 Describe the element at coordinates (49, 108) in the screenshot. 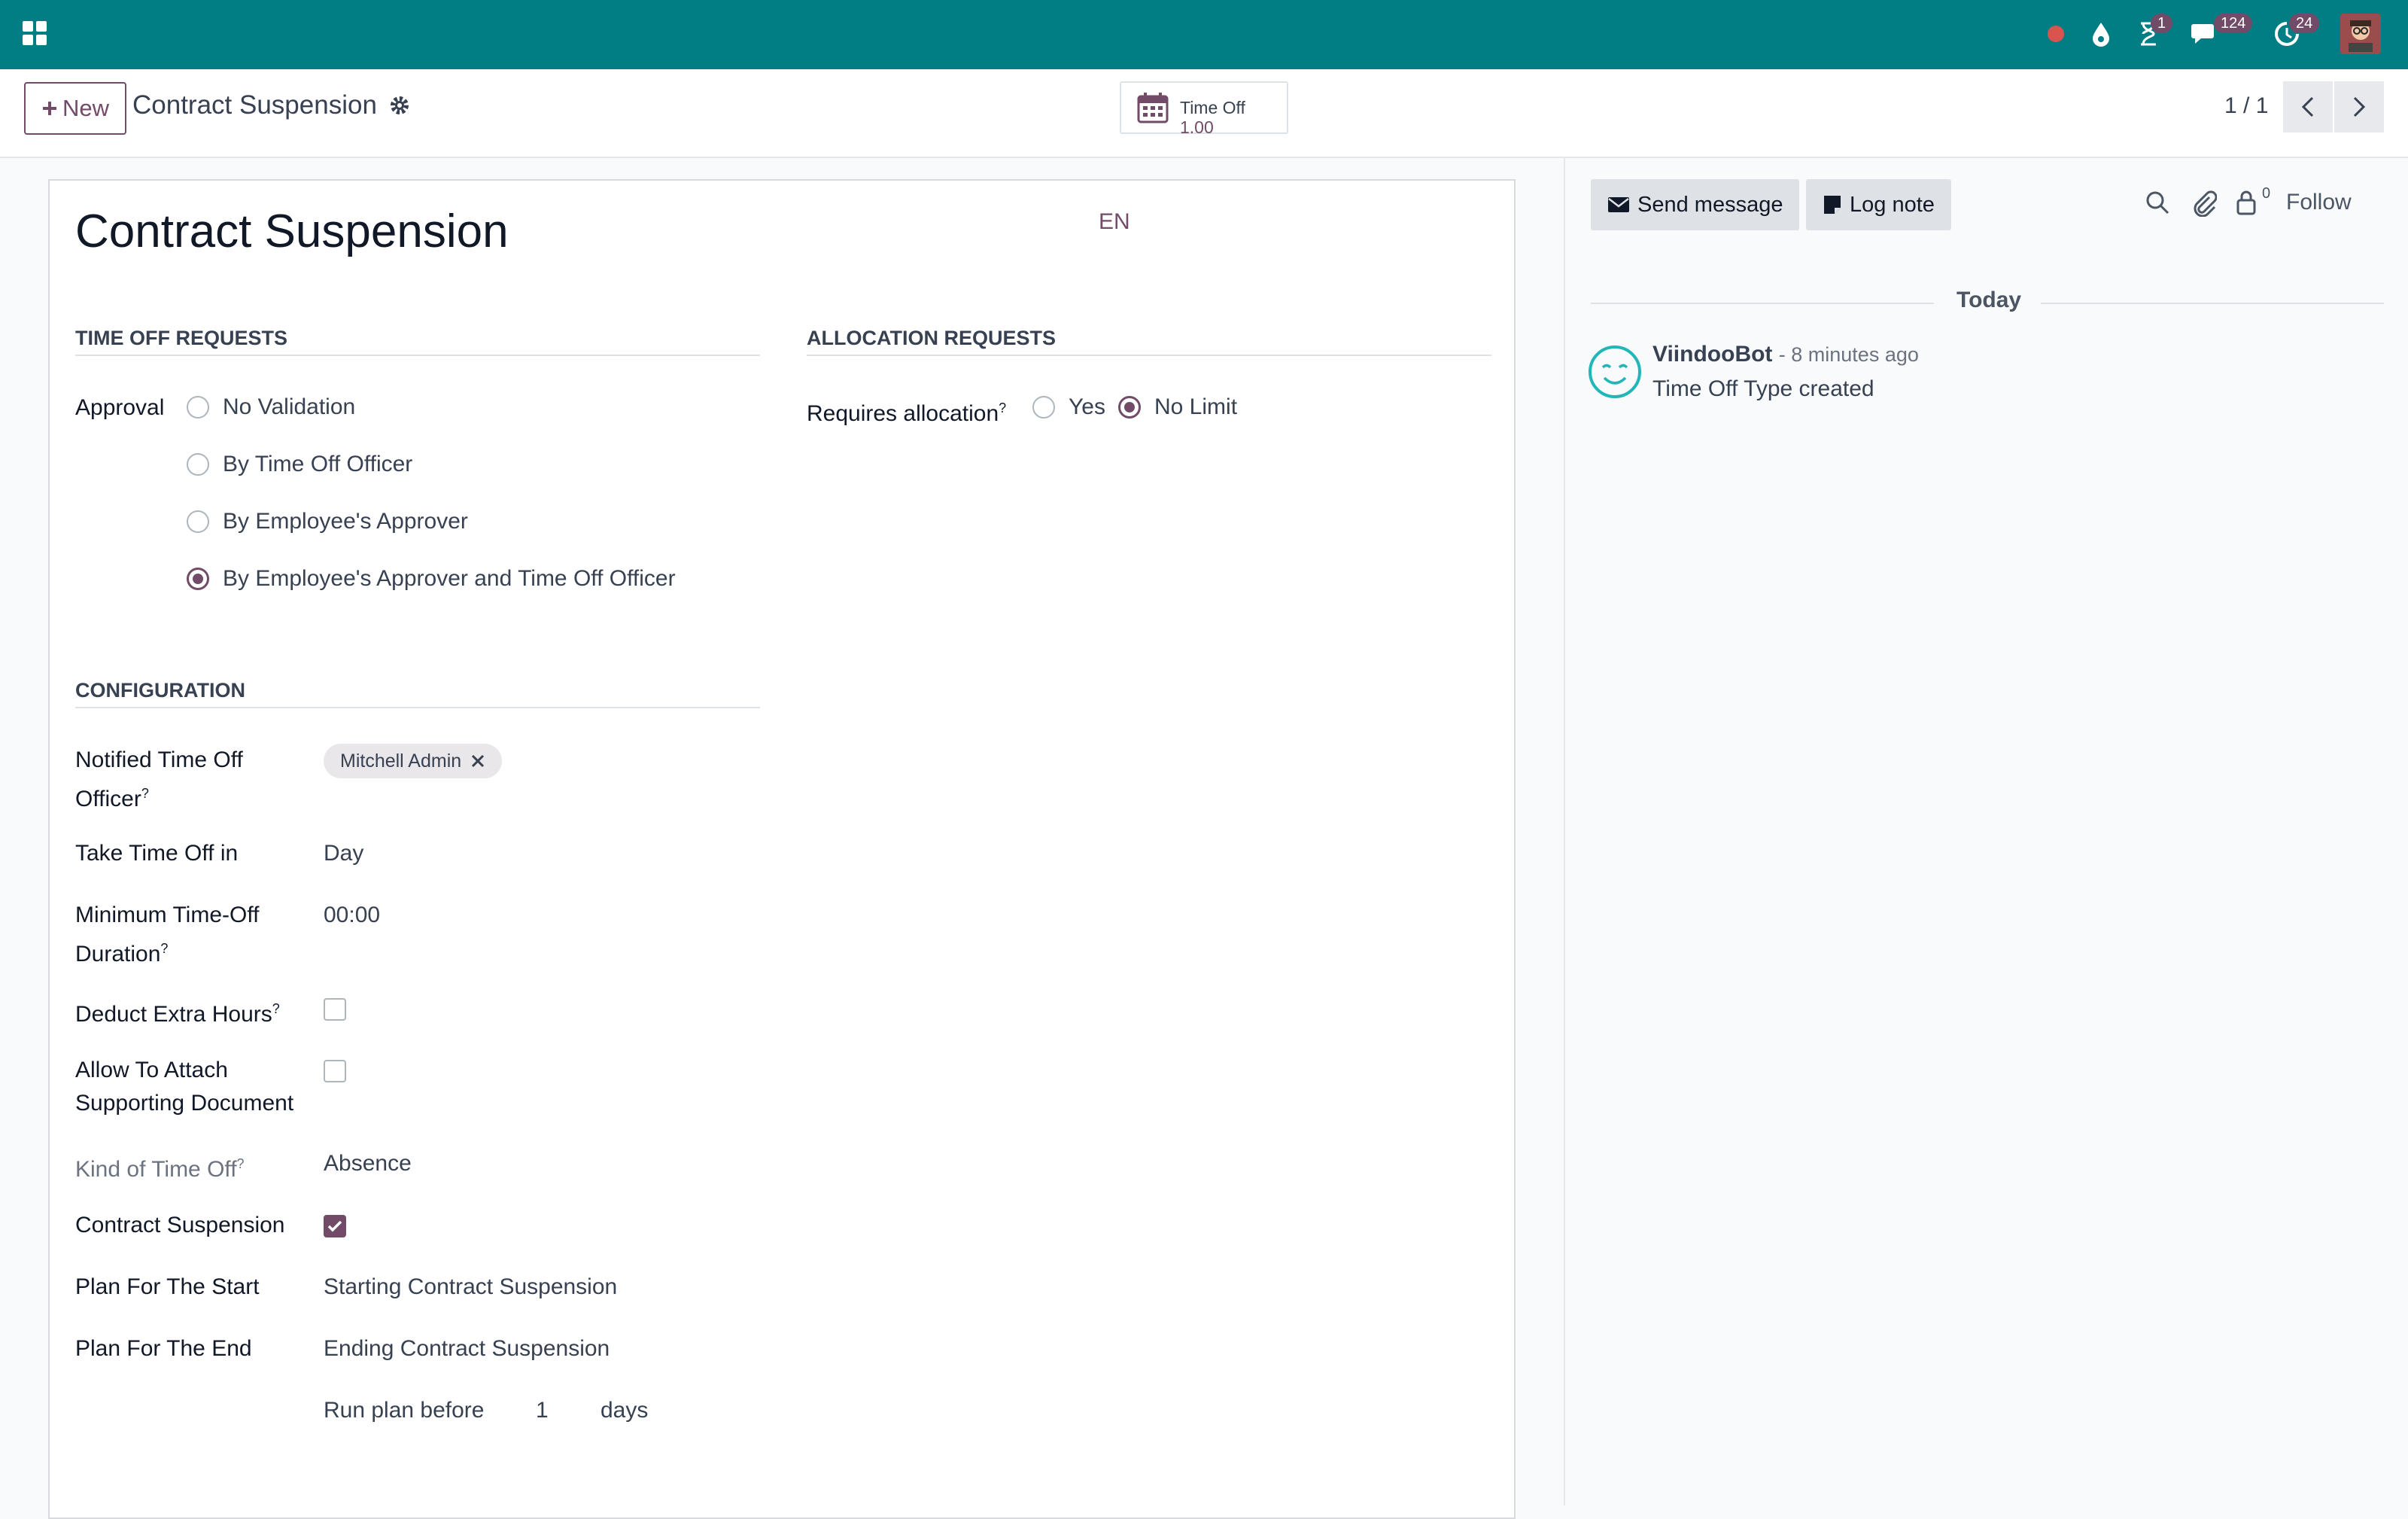

I see `plus-icon` at that location.